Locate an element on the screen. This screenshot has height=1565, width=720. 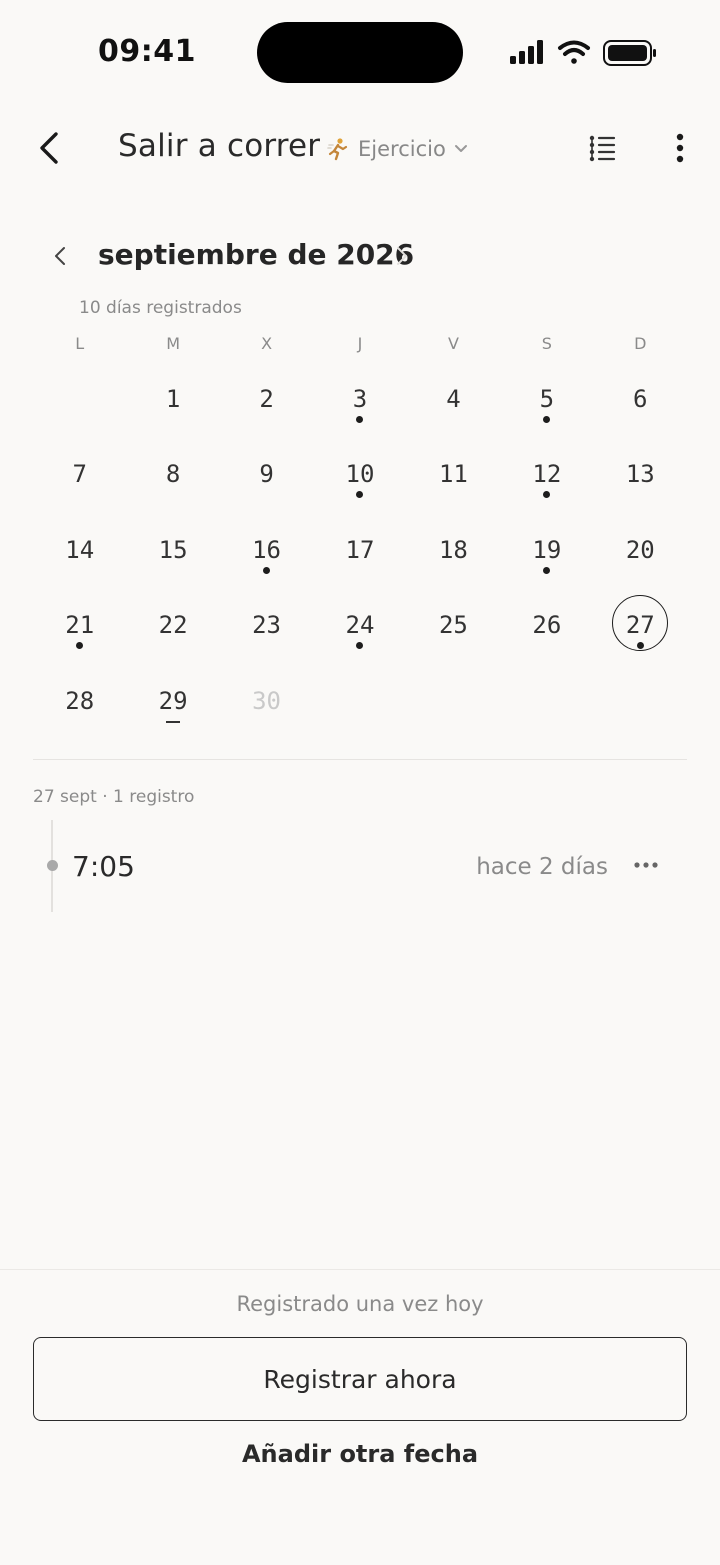
day-number: 29 is located at coordinates (173, 700).